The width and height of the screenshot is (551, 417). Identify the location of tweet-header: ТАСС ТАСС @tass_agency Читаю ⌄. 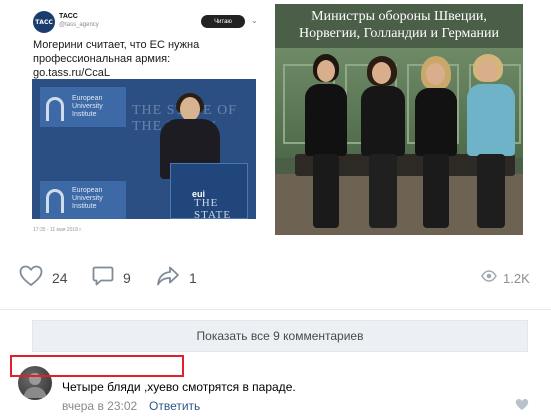
(146, 22).